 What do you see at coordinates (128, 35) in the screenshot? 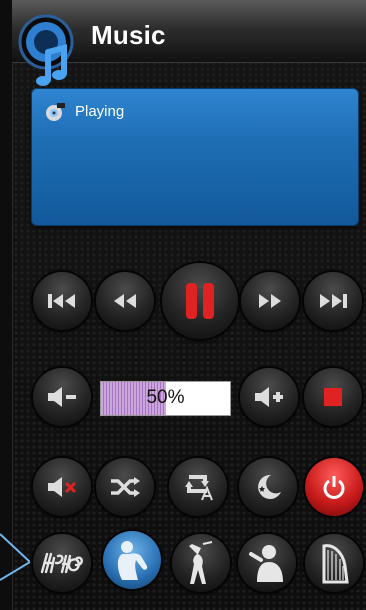
I see `page-title: Music` at bounding box center [128, 35].